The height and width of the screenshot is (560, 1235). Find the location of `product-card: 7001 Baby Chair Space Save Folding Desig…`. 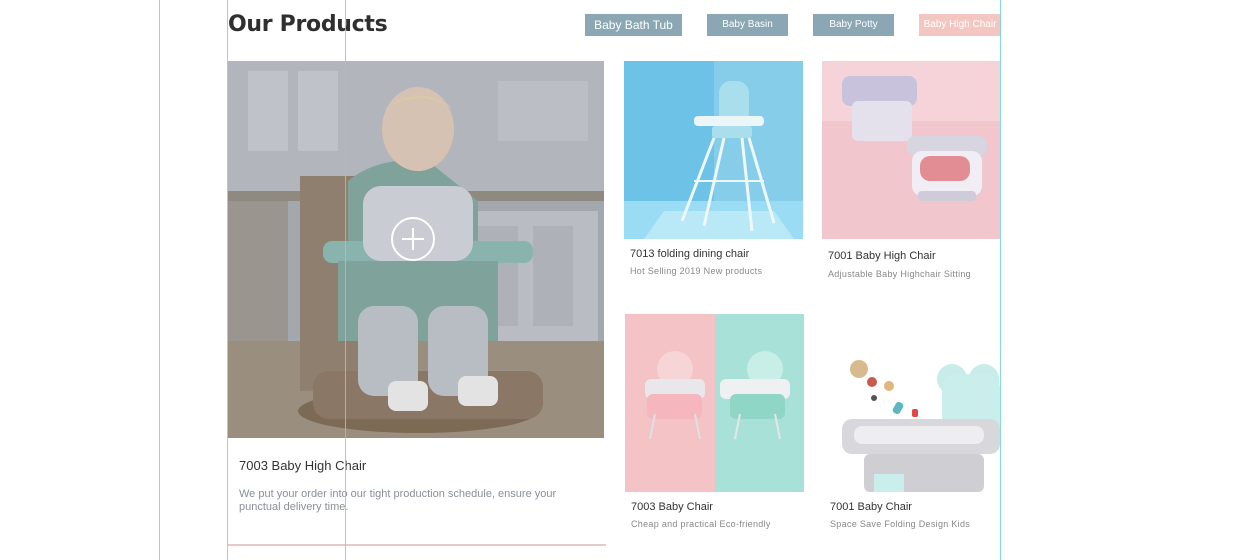

product-card: 7001 Baby Chair Space Save Folding Desig… is located at coordinates (912, 429).